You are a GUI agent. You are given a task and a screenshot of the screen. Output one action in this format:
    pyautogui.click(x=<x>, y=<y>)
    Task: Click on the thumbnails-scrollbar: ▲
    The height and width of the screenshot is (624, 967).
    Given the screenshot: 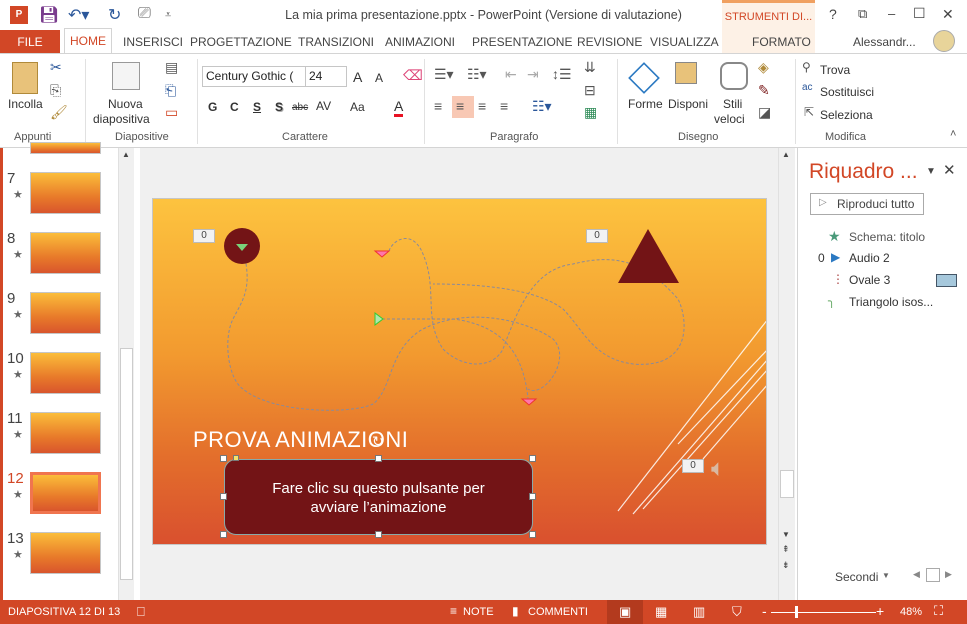 What is the action you would take?
    pyautogui.click(x=126, y=374)
    